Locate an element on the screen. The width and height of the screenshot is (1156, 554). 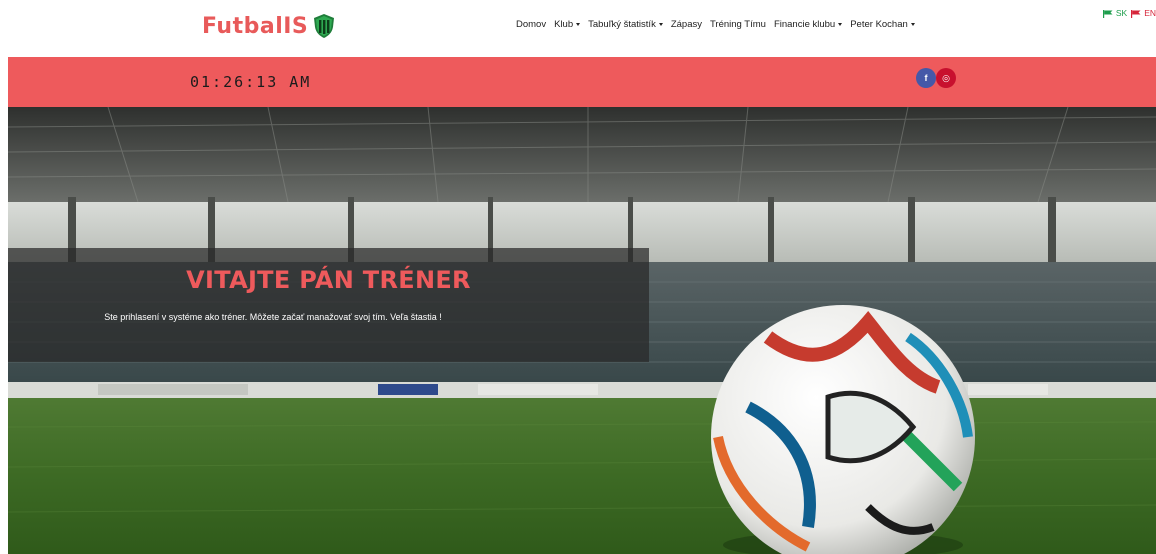
brand-name: FutbalIS is located at coordinates (255, 26).